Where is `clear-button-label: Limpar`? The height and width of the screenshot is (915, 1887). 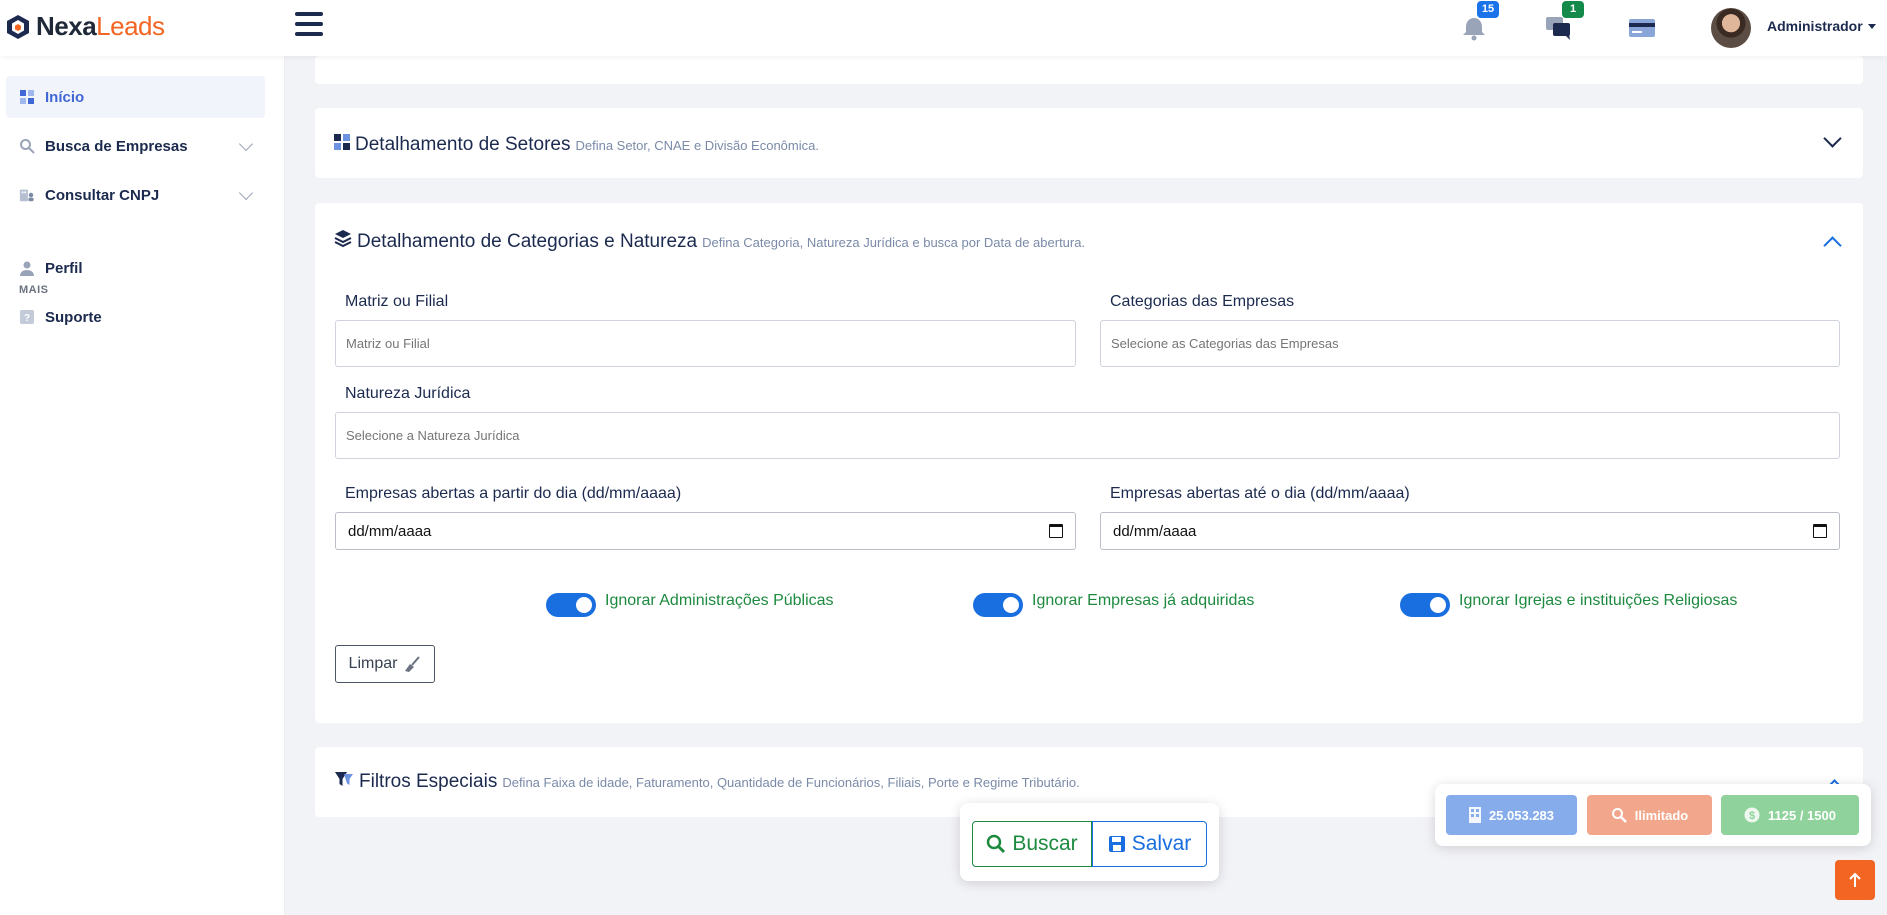
clear-button-label: Limpar is located at coordinates (373, 663).